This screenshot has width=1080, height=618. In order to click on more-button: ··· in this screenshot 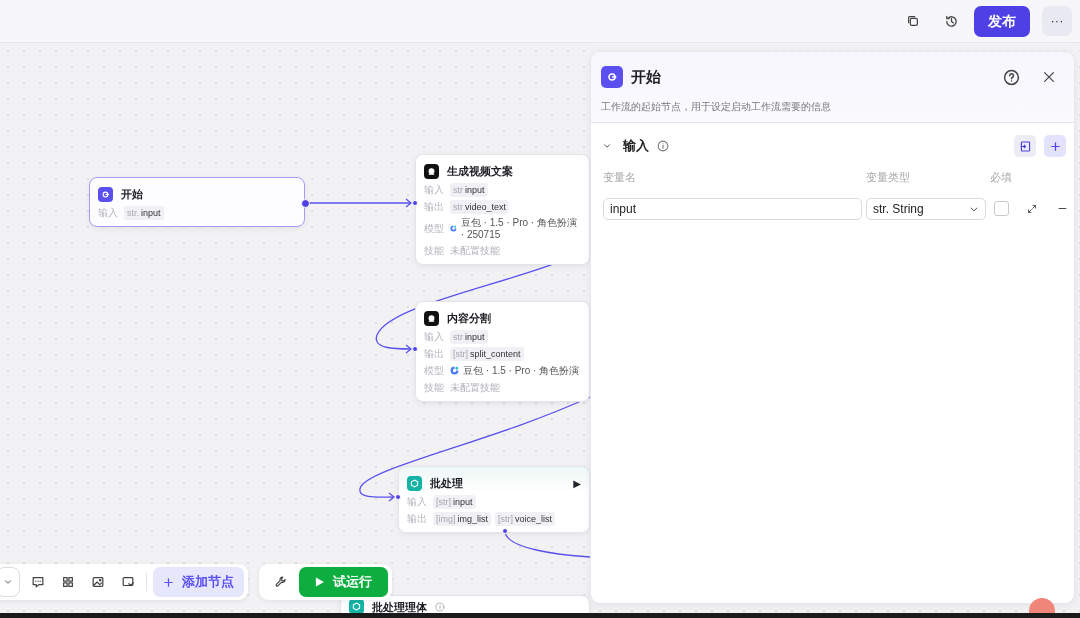, I will do `click(1057, 21)`.